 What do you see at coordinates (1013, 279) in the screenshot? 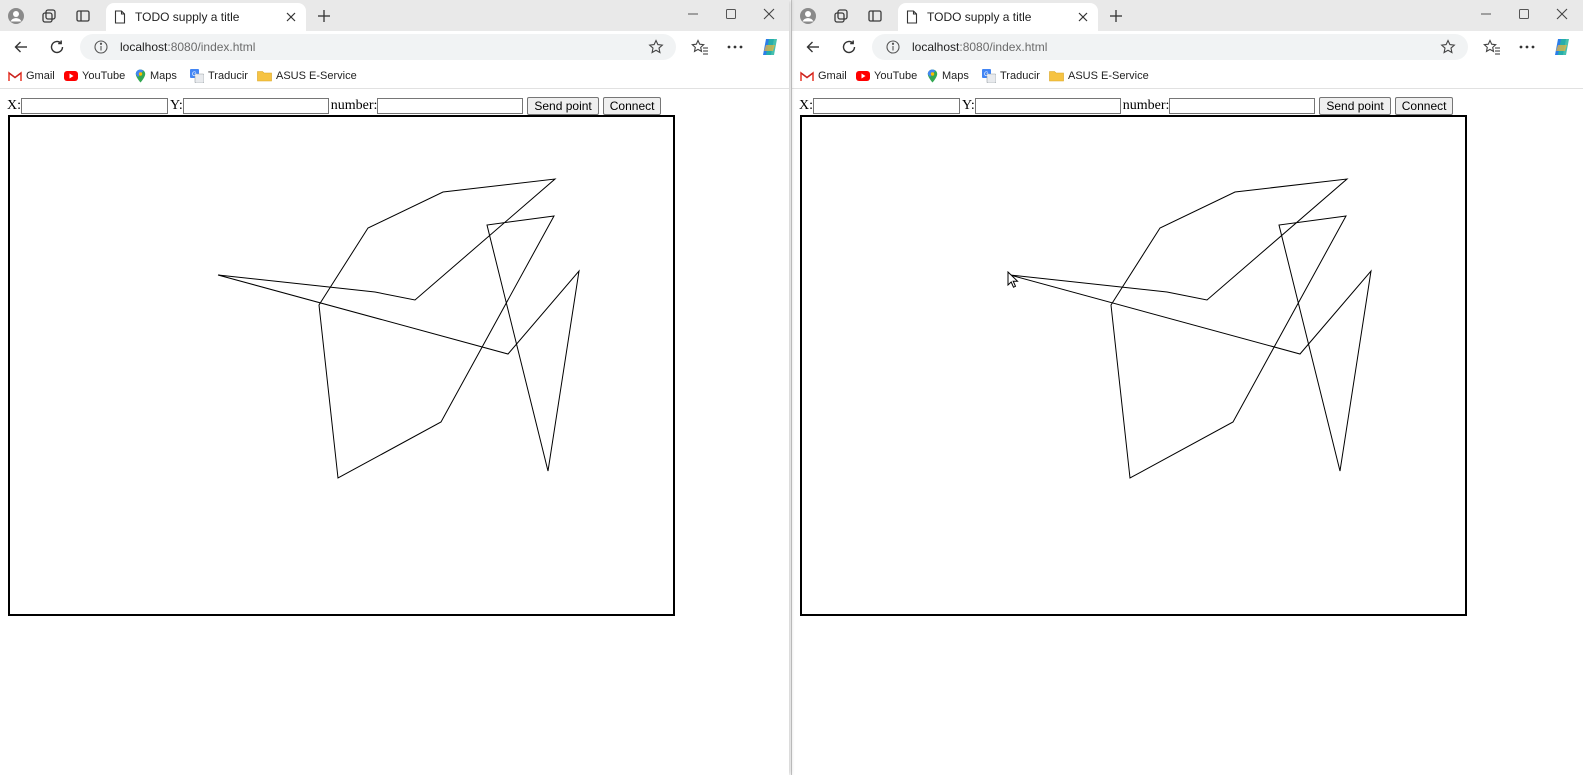
I see `mouse-cursor-icon` at bounding box center [1013, 279].